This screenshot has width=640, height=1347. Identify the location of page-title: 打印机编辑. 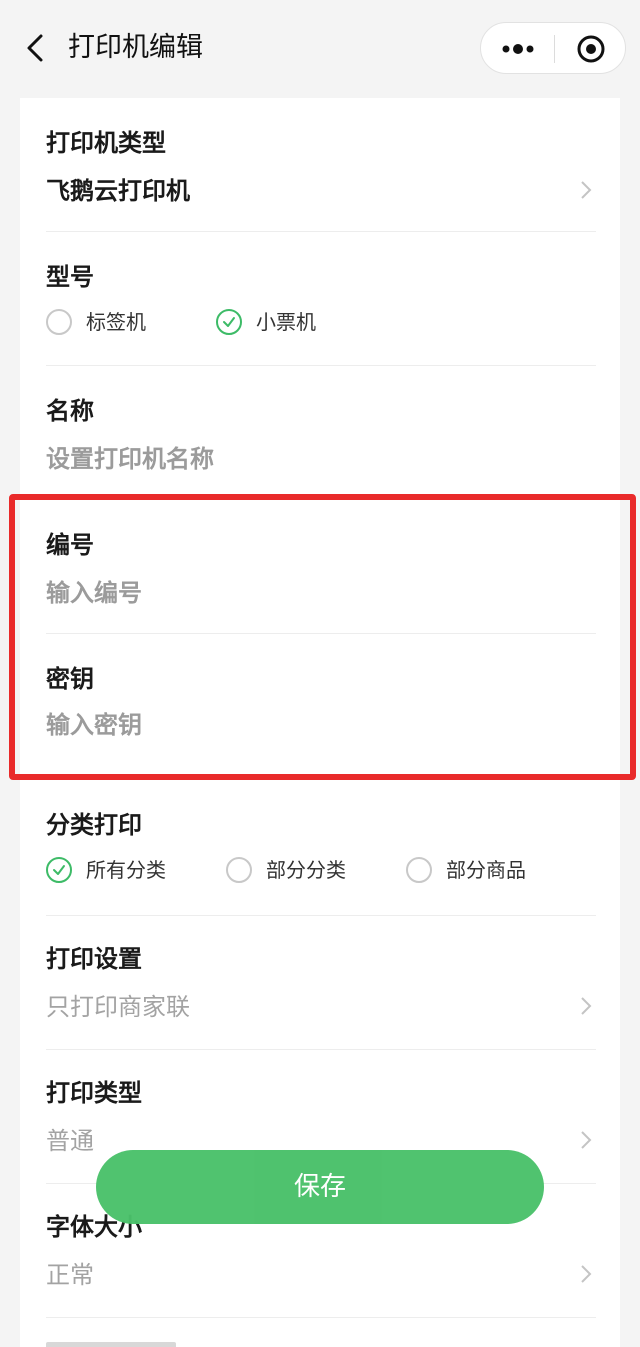
(135, 47).